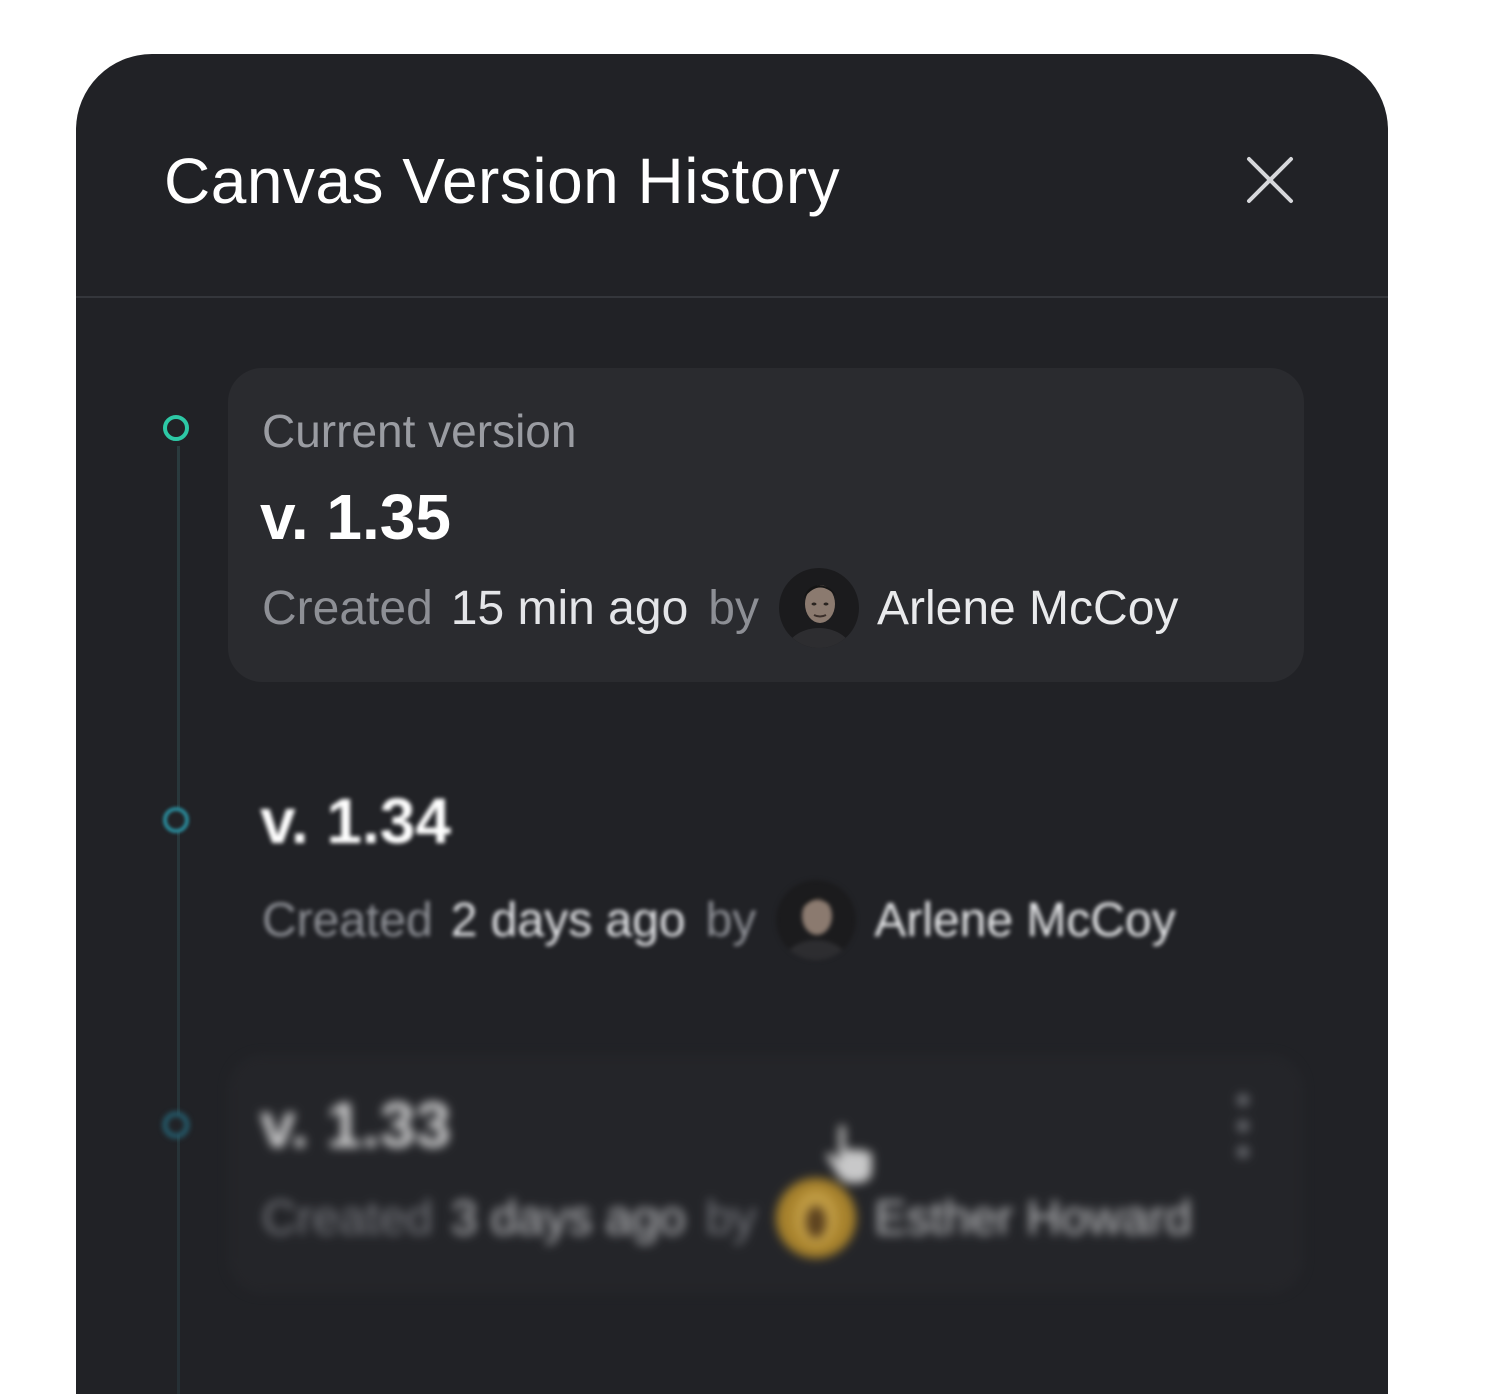 This screenshot has width=1496, height=1394. What do you see at coordinates (176, 820) in the screenshot?
I see `timeline-node-v134` at bounding box center [176, 820].